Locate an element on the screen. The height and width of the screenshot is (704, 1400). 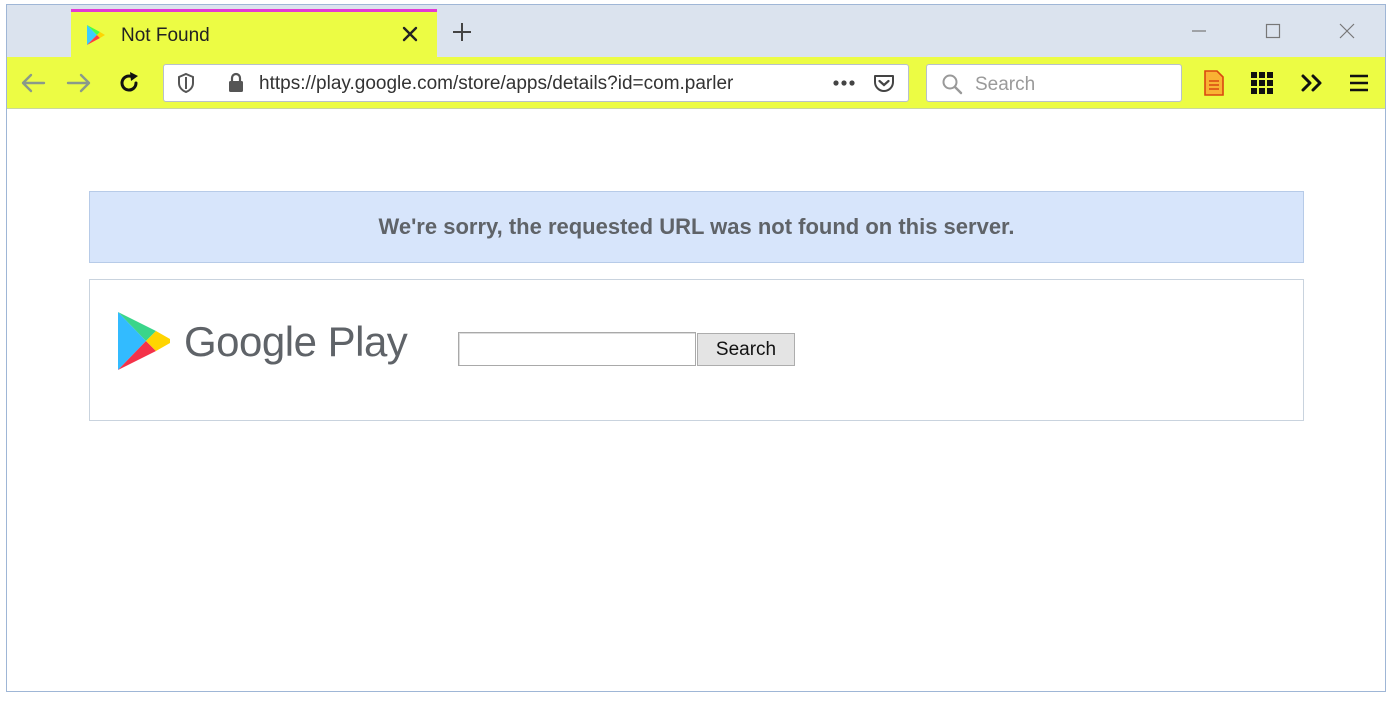
reload-icon is located at coordinates (129, 82).